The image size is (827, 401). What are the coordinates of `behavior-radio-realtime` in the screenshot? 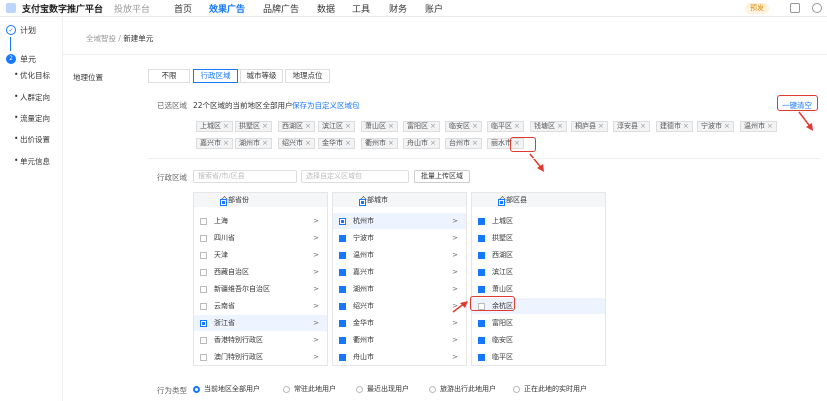 It's located at (516, 389).